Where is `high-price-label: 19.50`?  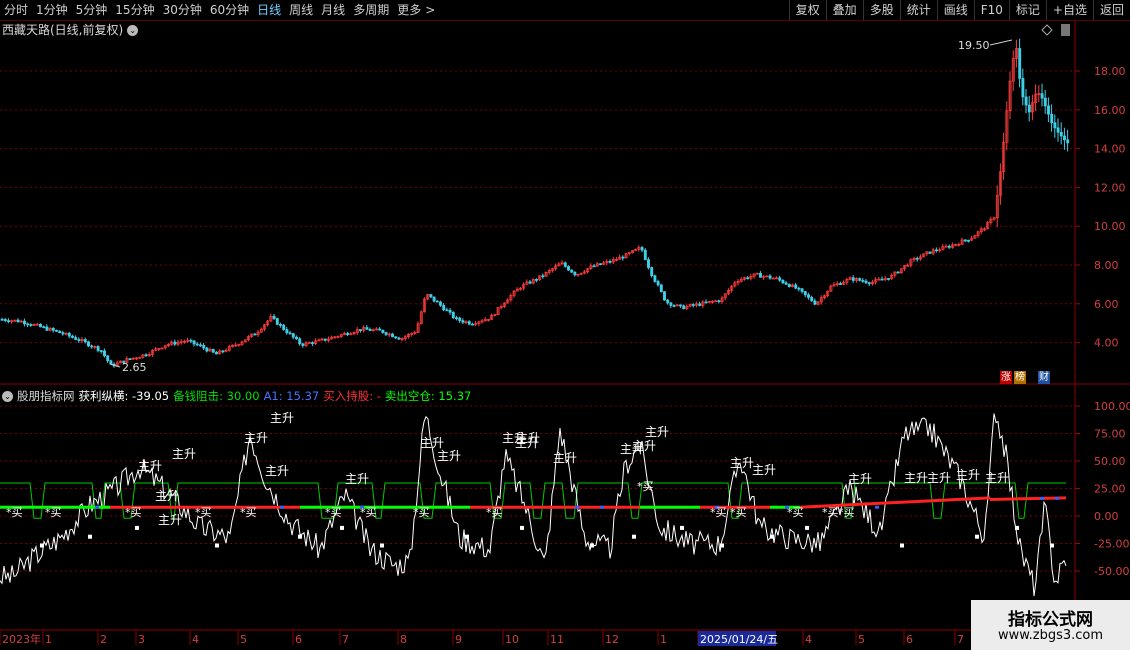 high-price-label: 19.50 is located at coordinates (974, 45).